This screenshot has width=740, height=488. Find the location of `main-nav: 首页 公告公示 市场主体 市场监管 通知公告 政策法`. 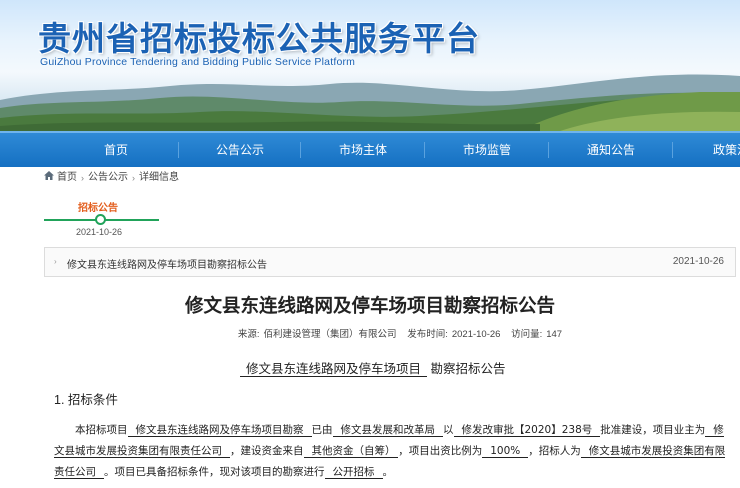

main-nav: 首页 公告公示 市场主体 市场监管 通知公告 政策法 is located at coordinates (370, 149).